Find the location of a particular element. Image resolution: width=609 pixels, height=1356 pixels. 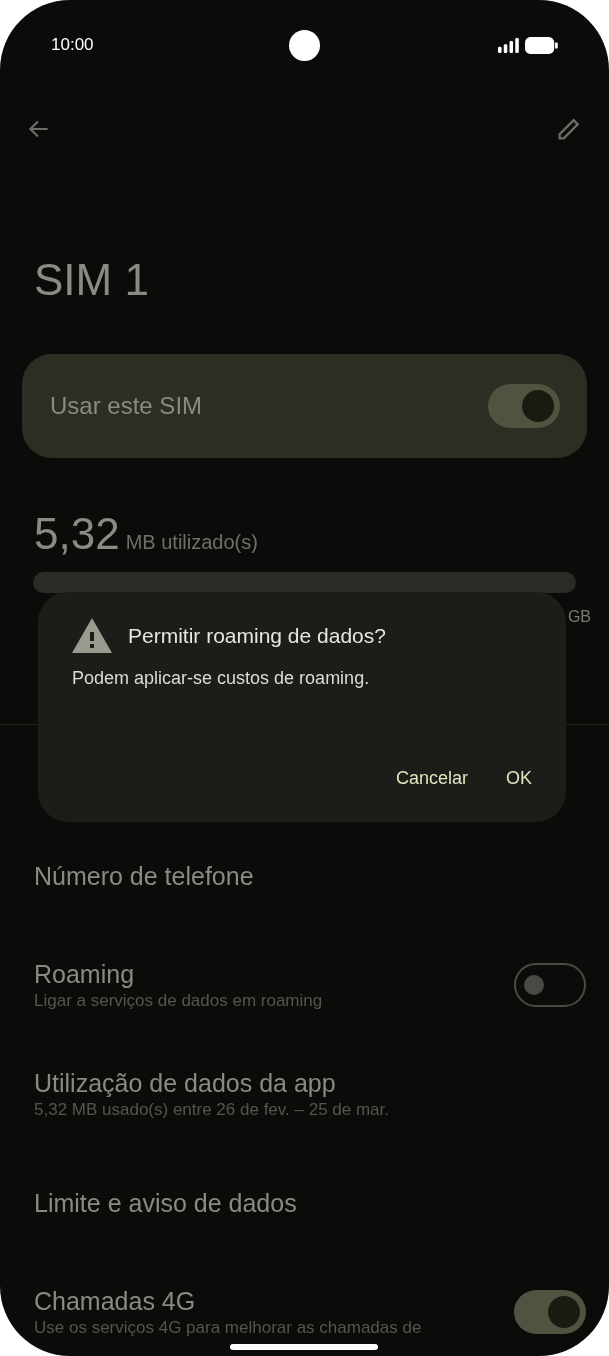

signal-icon is located at coordinates (509, 45).